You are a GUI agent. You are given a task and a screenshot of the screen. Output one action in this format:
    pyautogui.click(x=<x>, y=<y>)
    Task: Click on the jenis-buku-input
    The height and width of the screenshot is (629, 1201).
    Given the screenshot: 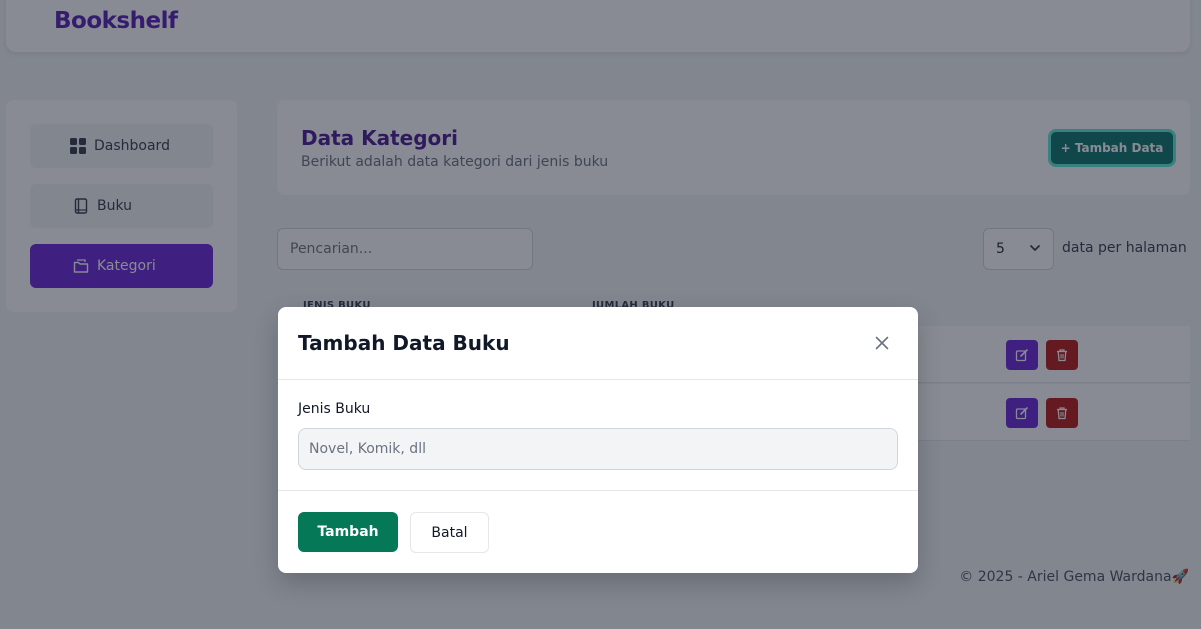 What is the action you would take?
    pyautogui.click(x=598, y=449)
    